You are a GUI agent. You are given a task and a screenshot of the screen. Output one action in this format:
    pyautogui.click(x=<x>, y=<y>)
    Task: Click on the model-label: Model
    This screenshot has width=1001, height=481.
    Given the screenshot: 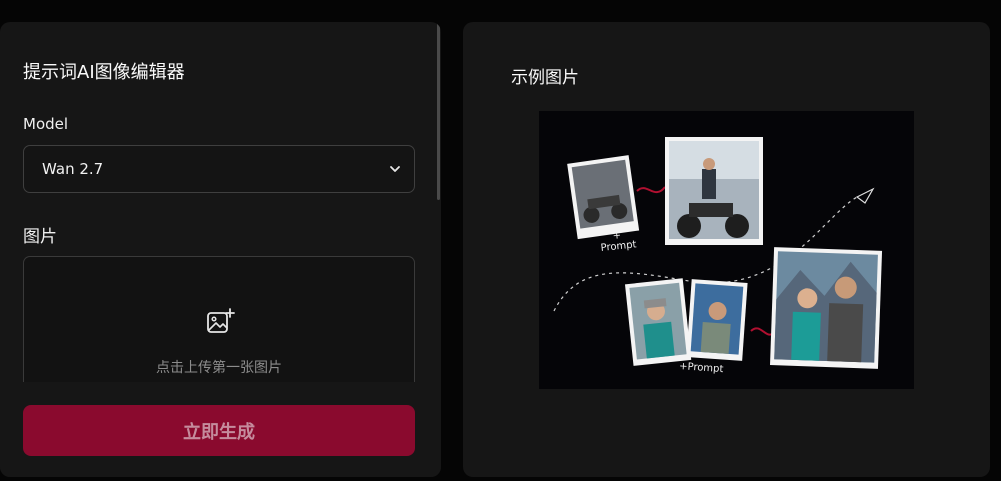 What is the action you would take?
    pyautogui.click(x=46, y=124)
    